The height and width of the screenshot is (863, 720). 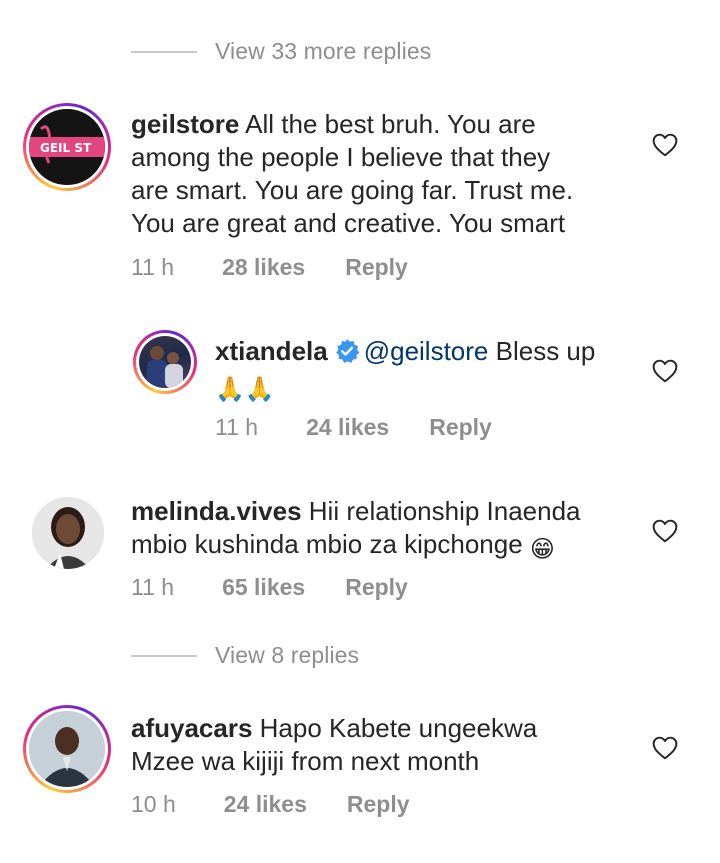 What do you see at coordinates (545, 351) in the screenshot?
I see `comment-text: Bless up` at bounding box center [545, 351].